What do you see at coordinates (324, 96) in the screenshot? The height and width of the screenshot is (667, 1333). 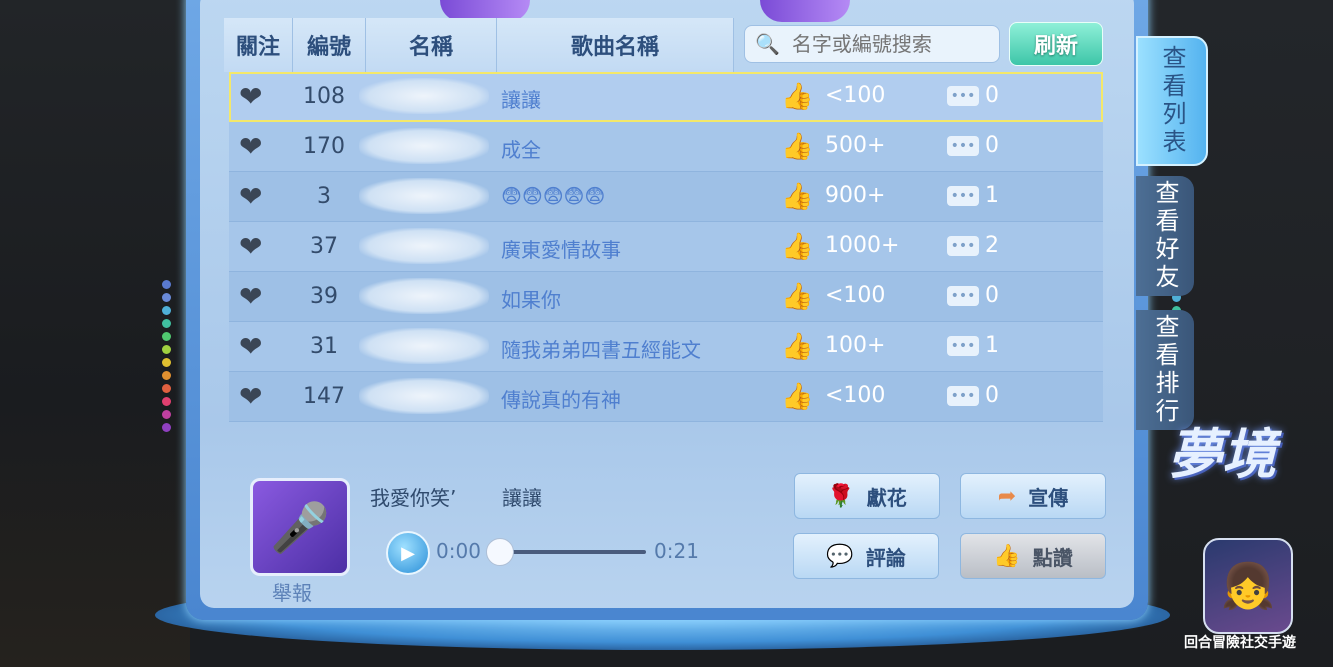 I see `row-number: 108` at bounding box center [324, 96].